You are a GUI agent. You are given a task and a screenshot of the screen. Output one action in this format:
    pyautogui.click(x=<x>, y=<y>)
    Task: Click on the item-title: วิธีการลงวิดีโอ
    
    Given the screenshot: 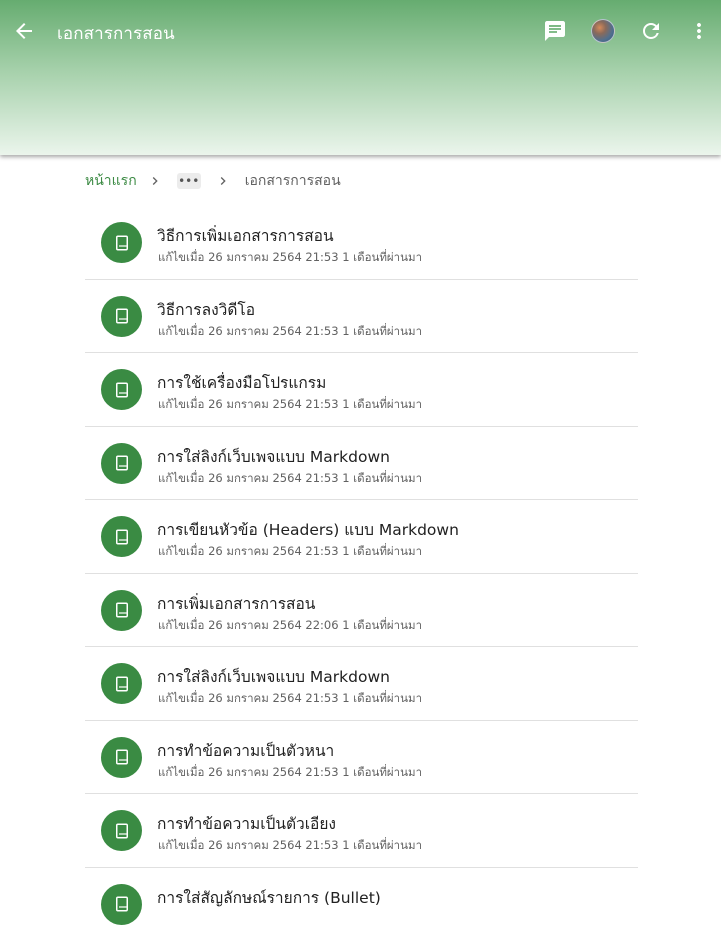 What is the action you would take?
    pyautogui.click(x=206, y=309)
    